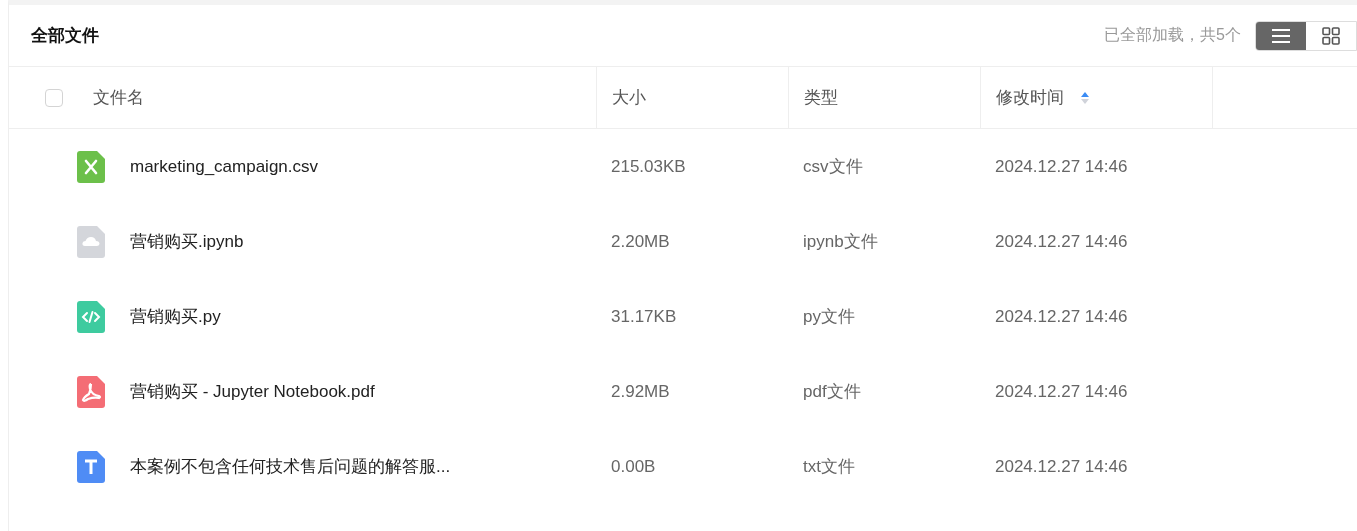  What do you see at coordinates (648, 166) in the screenshot?
I see `file-size: 215.03KB` at bounding box center [648, 166].